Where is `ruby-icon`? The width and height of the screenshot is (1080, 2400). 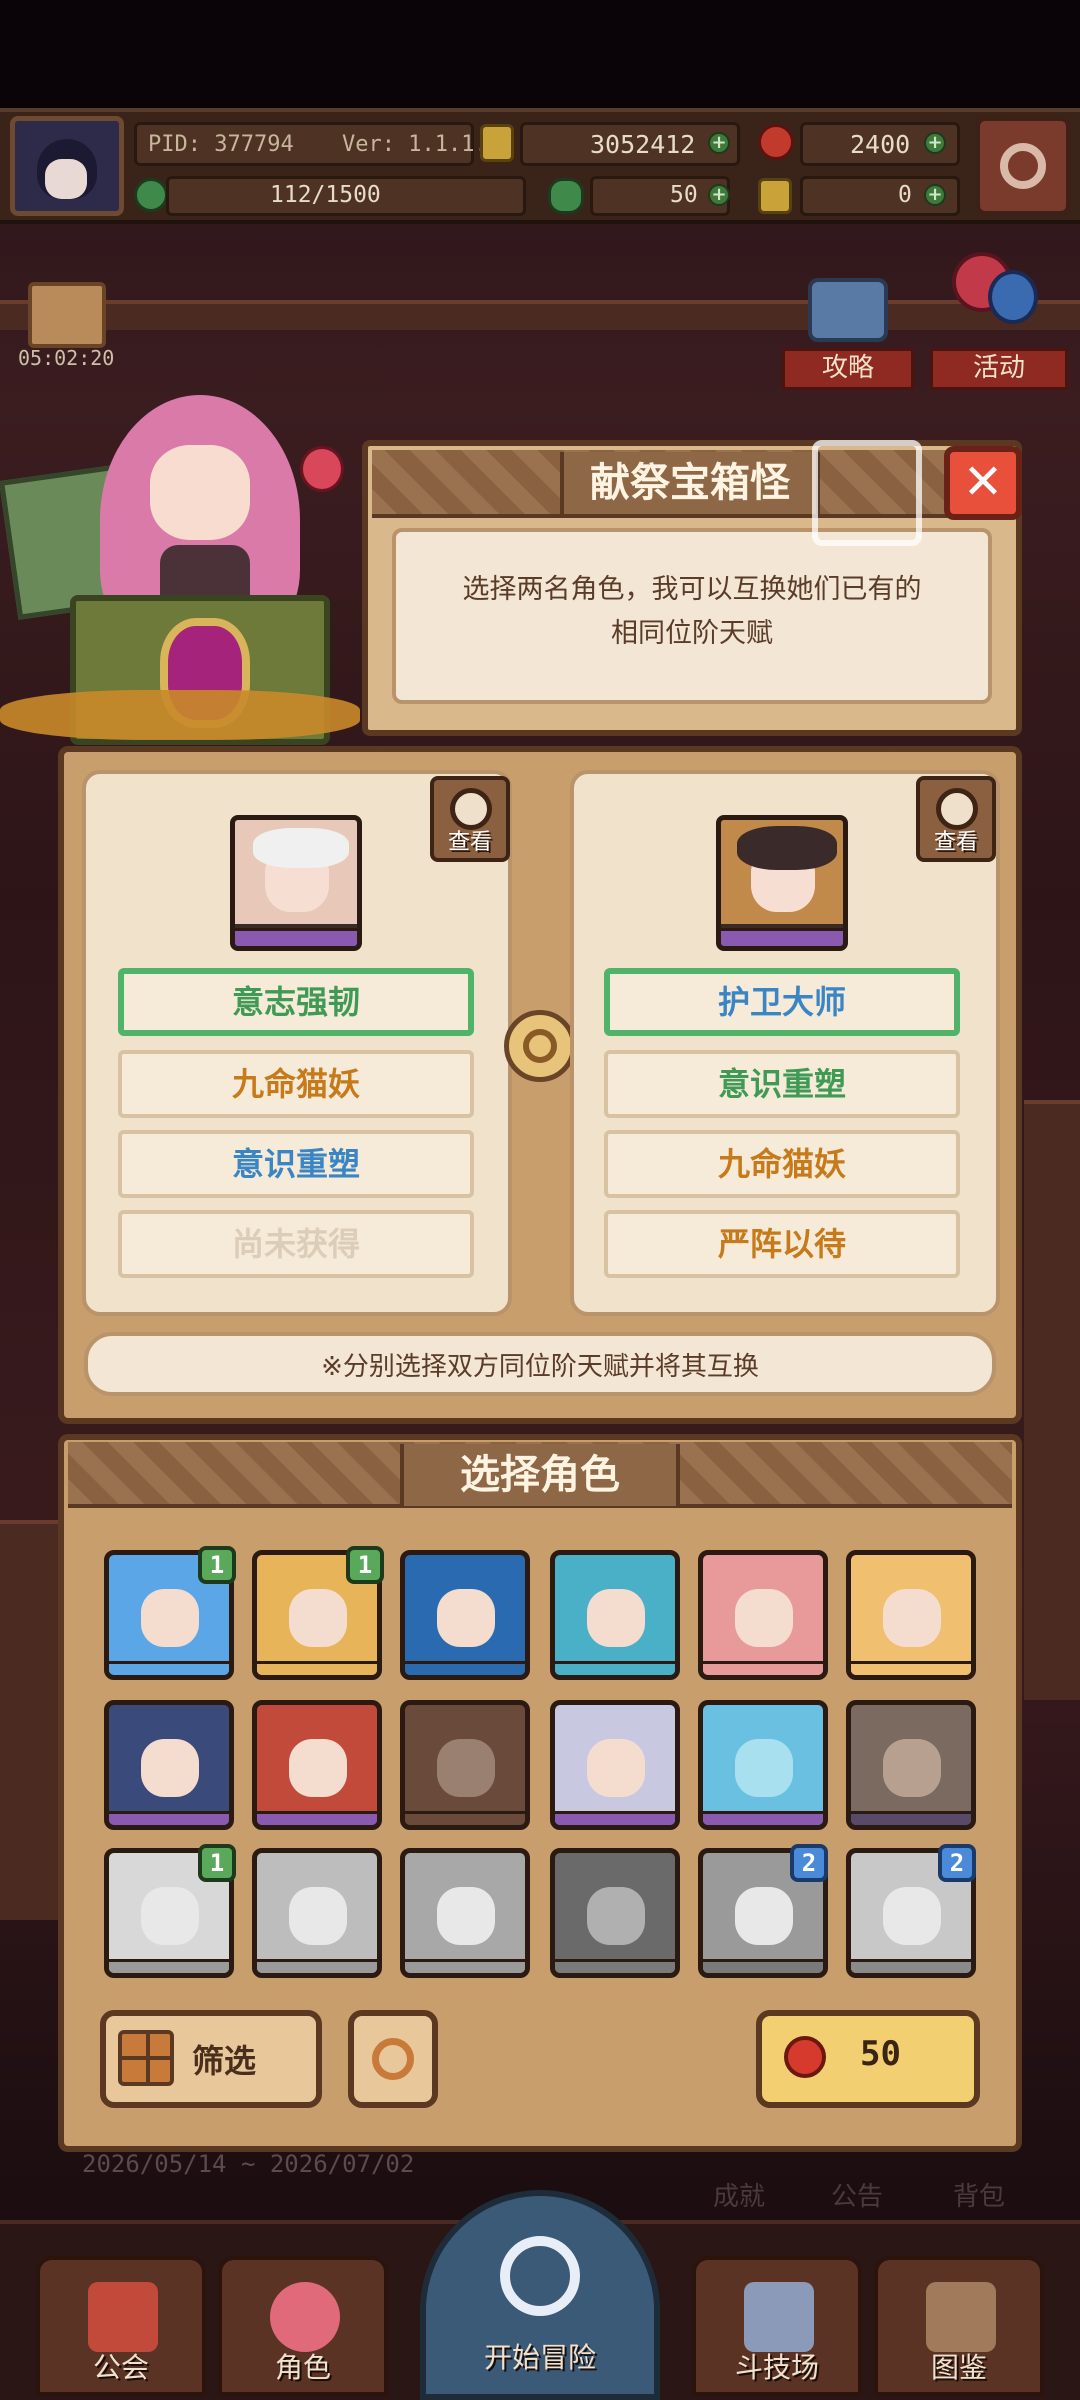 ruby-icon is located at coordinates (776, 142).